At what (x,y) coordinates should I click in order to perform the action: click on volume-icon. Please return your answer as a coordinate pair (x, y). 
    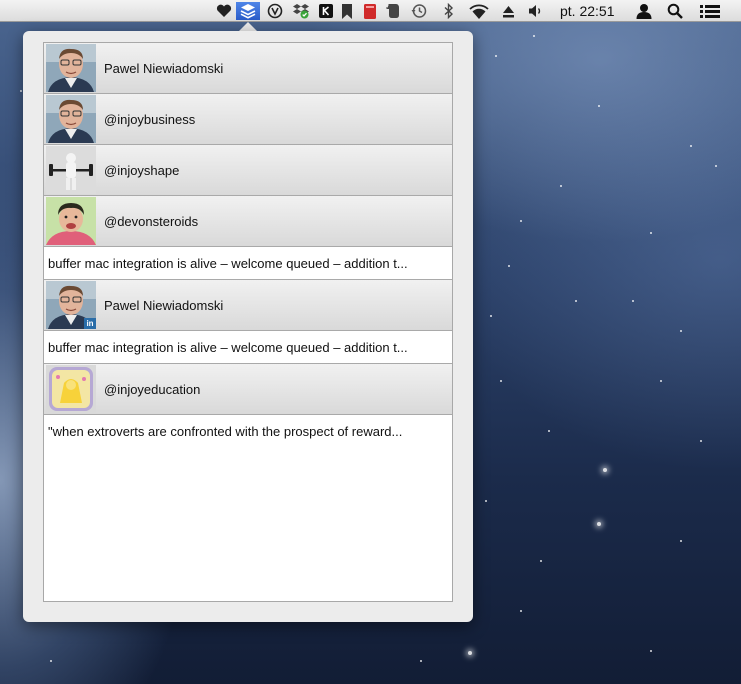
    Looking at the image, I should click on (536, 11).